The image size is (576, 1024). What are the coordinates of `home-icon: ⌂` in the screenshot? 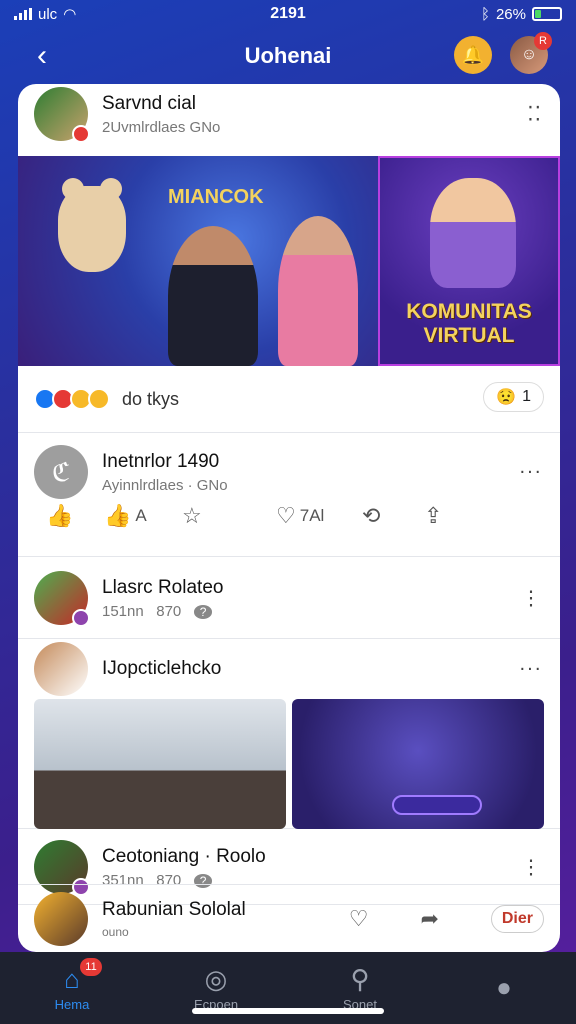 It's located at (72, 979).